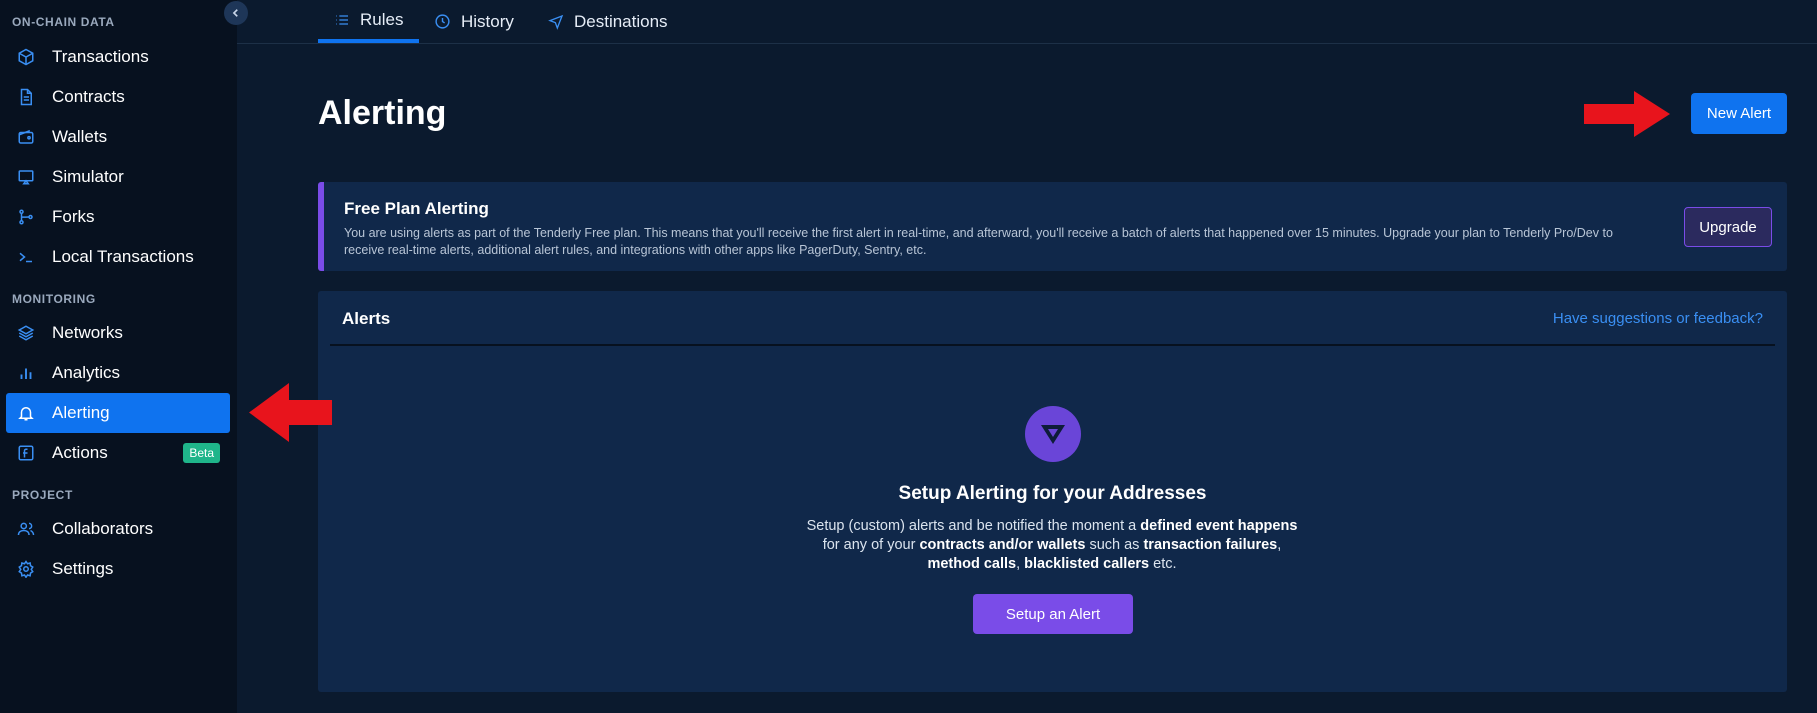  Describe the element at coordinates (26, 373) in the screenshot. I see `bar-chart-icon` at that location.